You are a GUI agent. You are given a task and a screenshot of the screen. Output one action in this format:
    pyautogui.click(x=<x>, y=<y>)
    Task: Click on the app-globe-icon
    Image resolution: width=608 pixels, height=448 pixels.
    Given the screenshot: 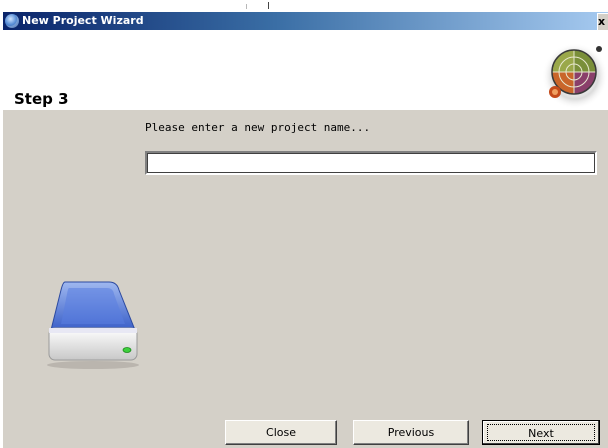 What is the action you would take?
    pyautogui.click(x=12, y=21)
    